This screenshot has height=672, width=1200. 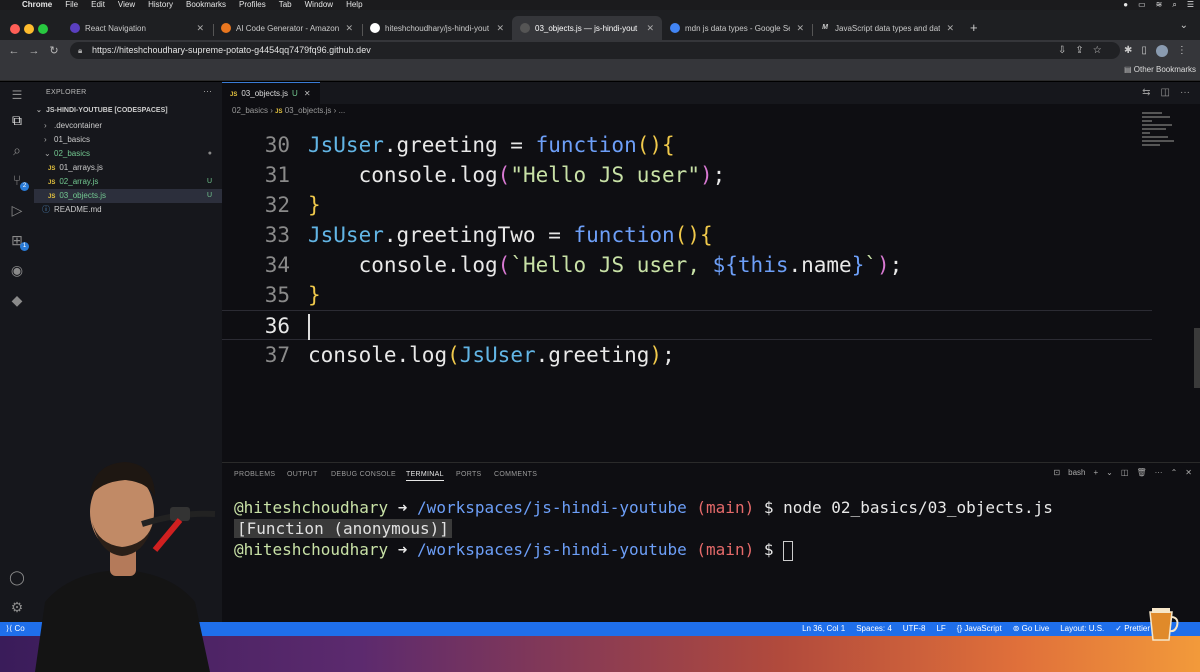 What do you see at coordinates (425, 476) in the screenshot?
I see `panel-tab-terminal: TERMINAL` at bounding box center [425, 476].